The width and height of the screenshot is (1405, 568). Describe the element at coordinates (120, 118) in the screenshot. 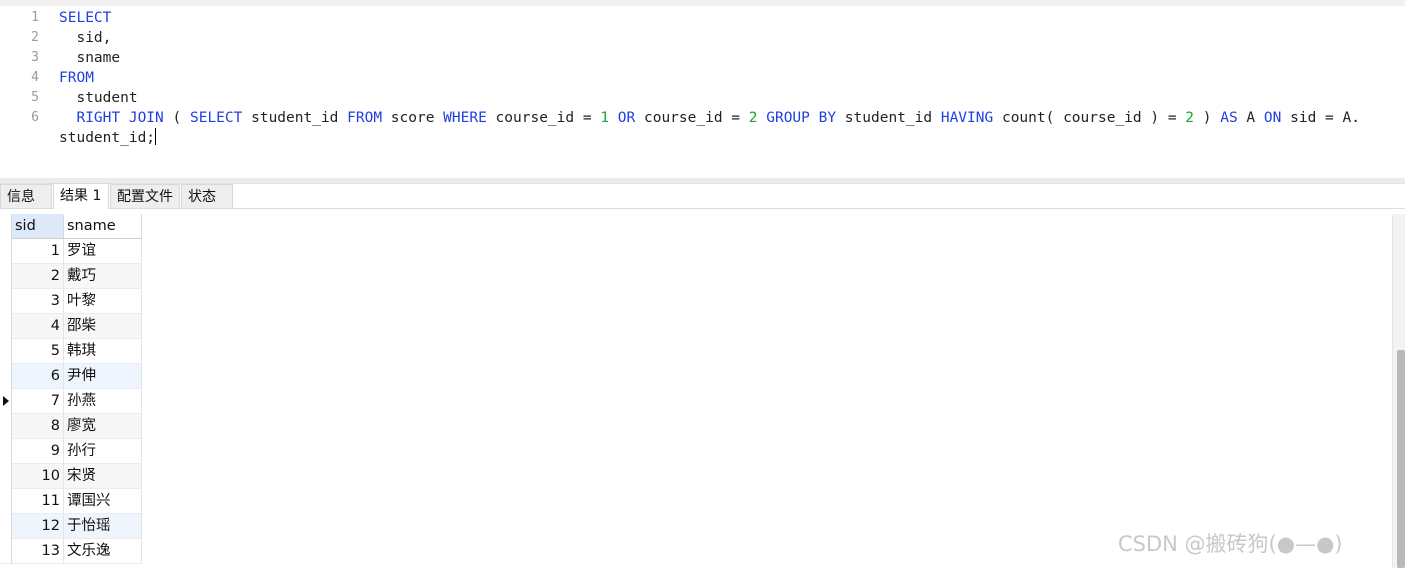

I see `sql-keyword: RIGHT JOIN` at that location.